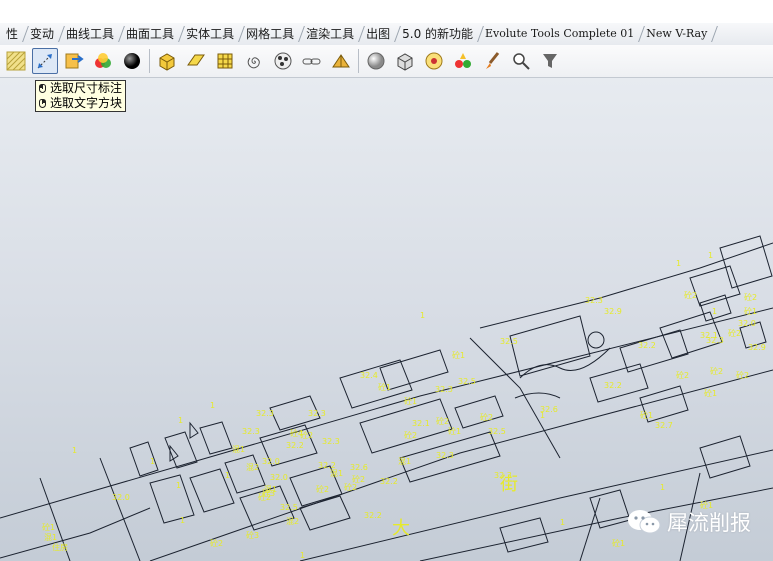  Describe the element at coordinates (12, 34) in the screenshot. I see `tab-properties: 性` at that location.